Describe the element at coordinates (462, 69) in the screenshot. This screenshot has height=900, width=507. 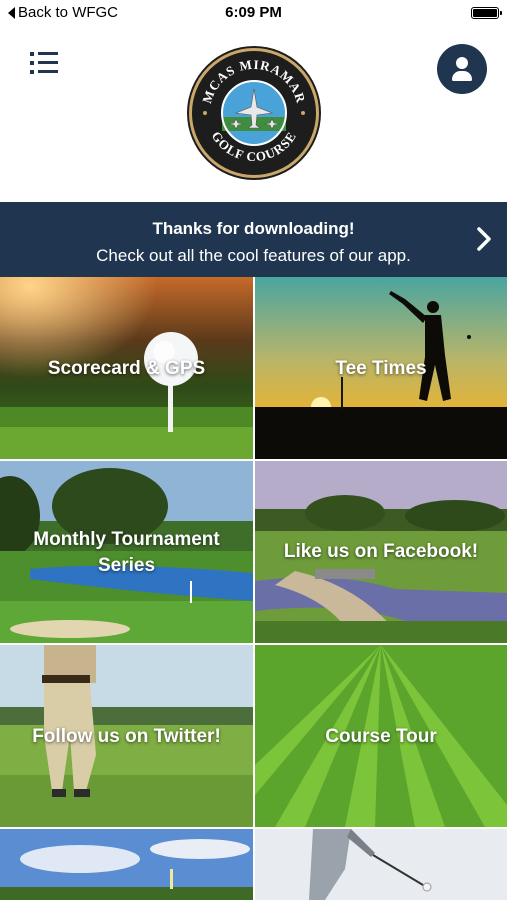
I see `user-profile-icon` at that location.